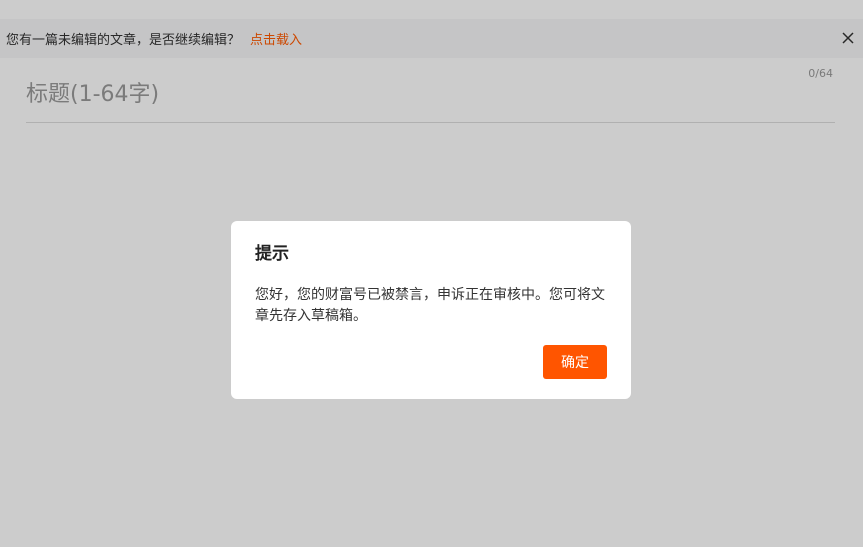  Describe the element at coordinates (272, 254) in the screenshot. I see `dialog-title: 提示` at that location.